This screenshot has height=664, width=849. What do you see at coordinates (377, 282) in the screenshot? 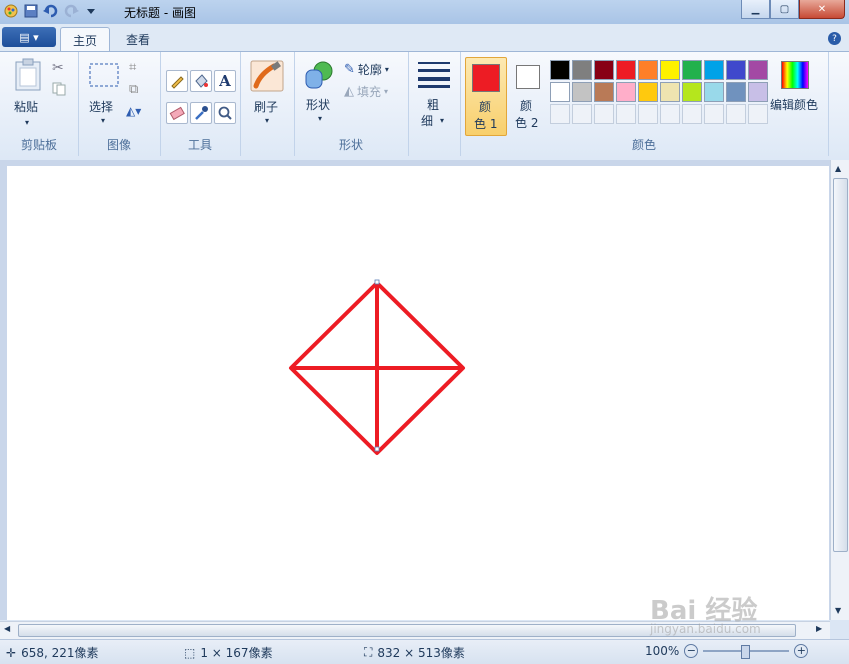
I see `selection-handle-top` at bounding box center [377, 282].